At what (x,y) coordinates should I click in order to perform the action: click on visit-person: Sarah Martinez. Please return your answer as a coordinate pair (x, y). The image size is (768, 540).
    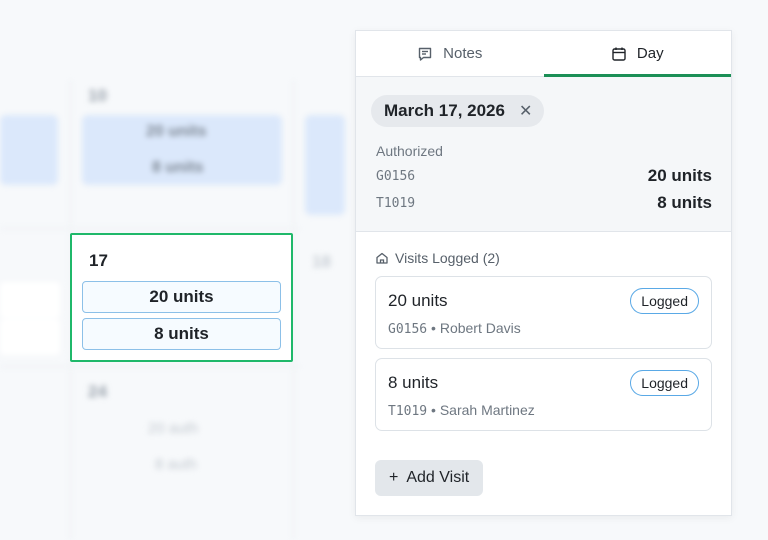
    Looking at the image, I should click on (487, 410).